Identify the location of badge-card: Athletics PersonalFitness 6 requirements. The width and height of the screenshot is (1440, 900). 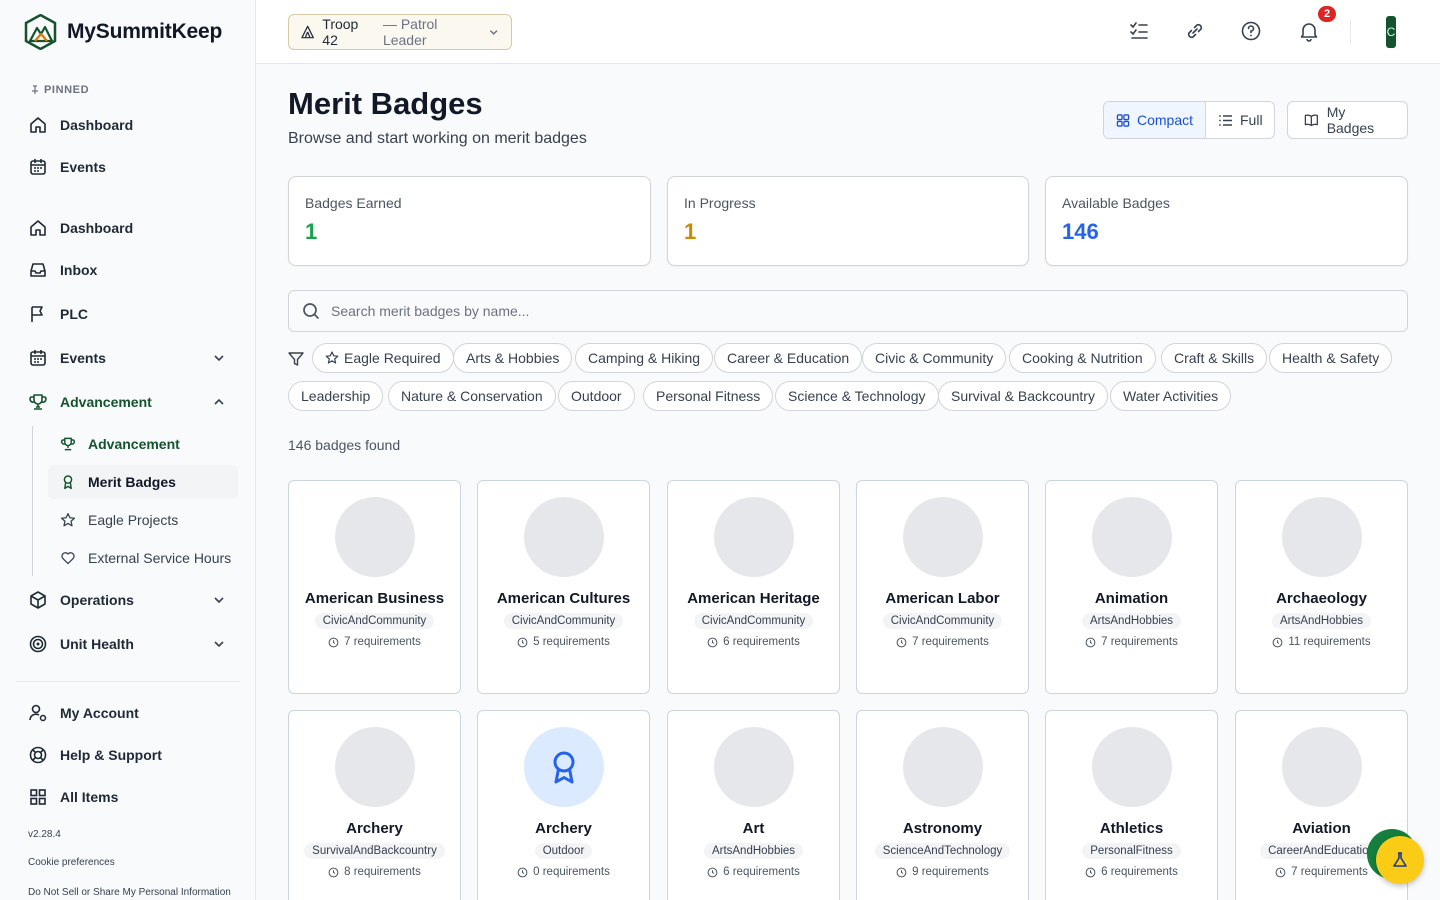
(1131, 805).